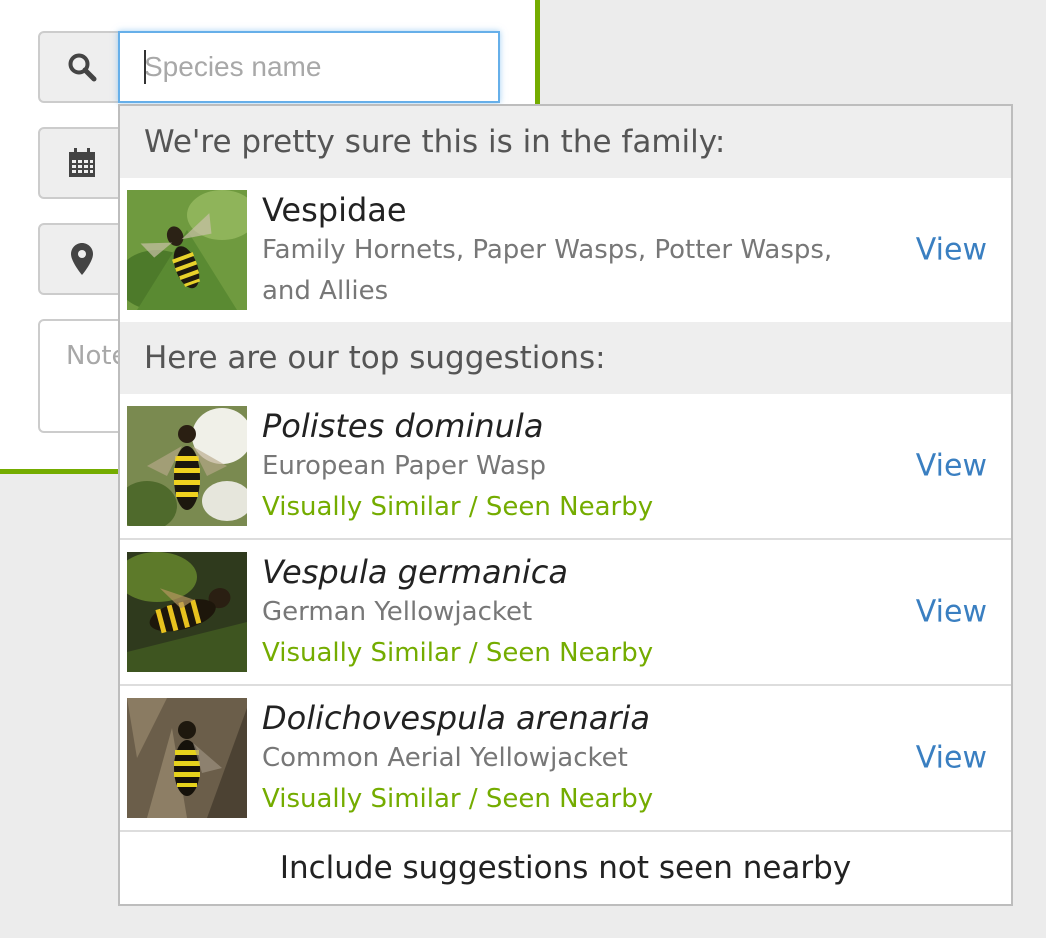 The width and height of the screenshot is (1046, 938). I want to click on species-name: Dolichovespula arenaria, so click(456, 718).